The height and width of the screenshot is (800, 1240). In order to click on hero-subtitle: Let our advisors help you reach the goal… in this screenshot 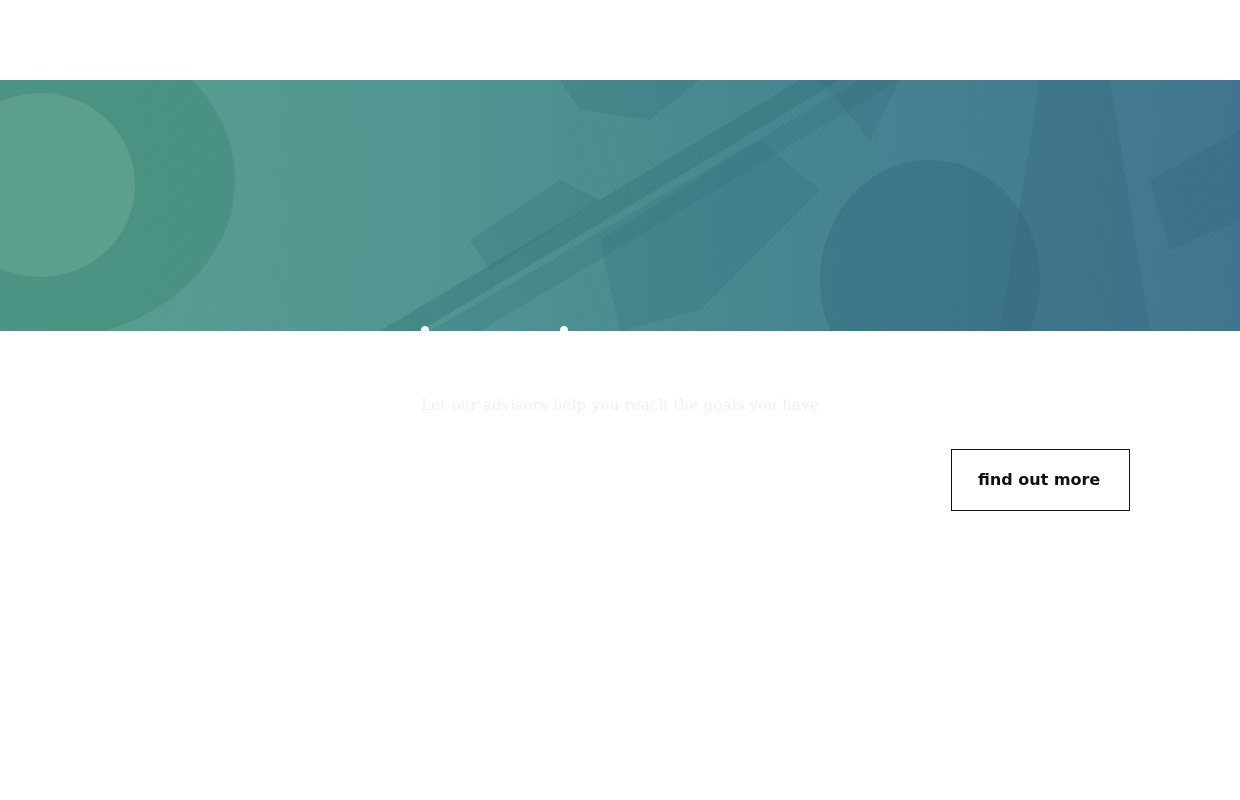, I will do `click(620, 405)`.